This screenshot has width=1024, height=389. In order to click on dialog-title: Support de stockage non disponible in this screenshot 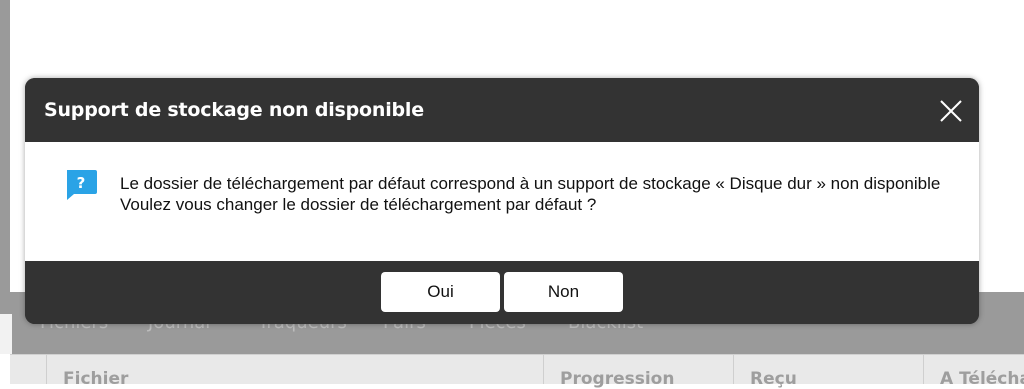, I will do `click(234, 110)`.